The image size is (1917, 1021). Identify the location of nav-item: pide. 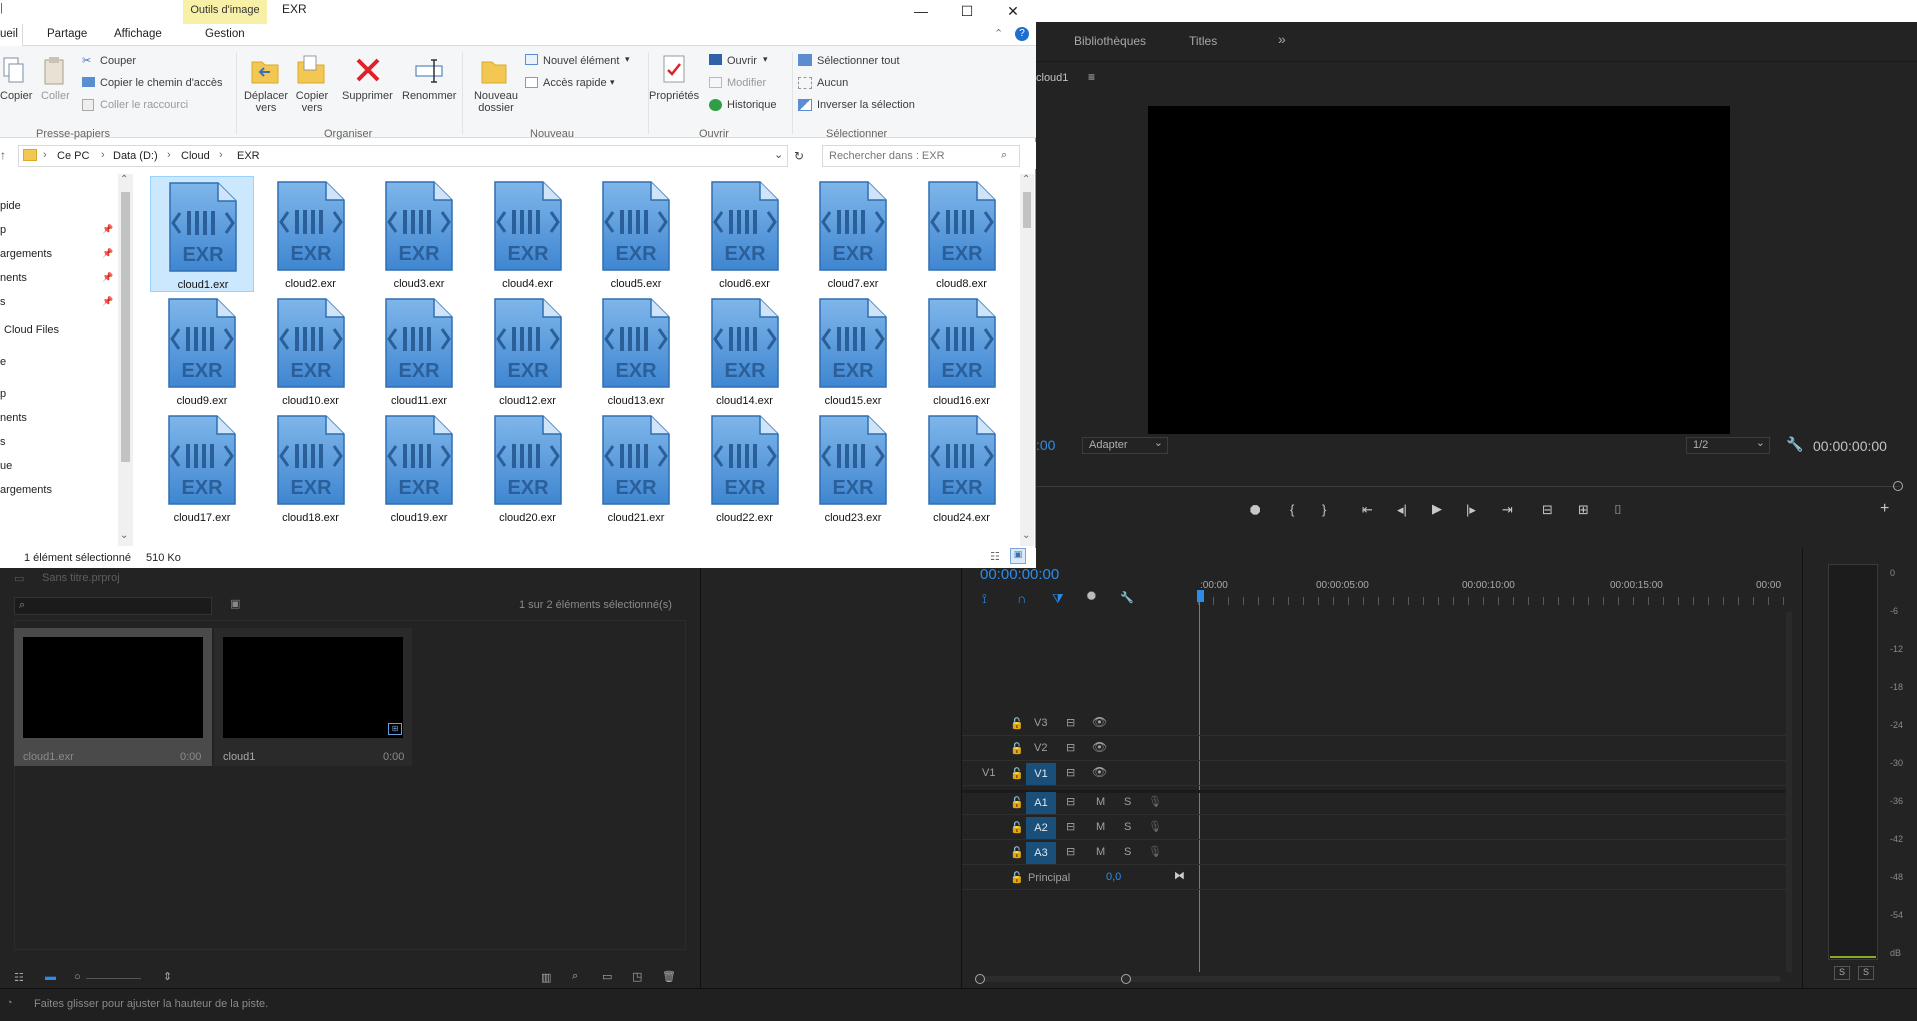
(10, 206).